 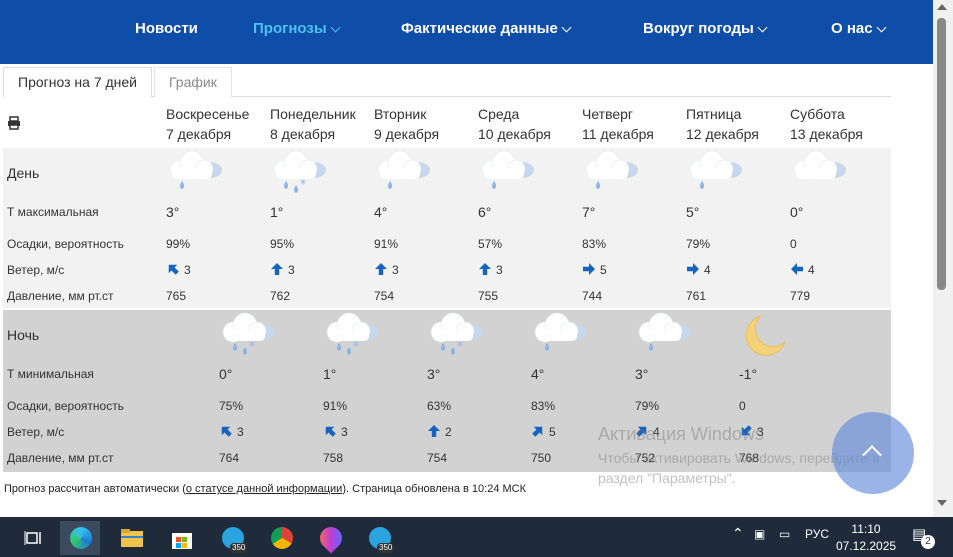 I want to click on printer-icon, so click(x=14, y=123).